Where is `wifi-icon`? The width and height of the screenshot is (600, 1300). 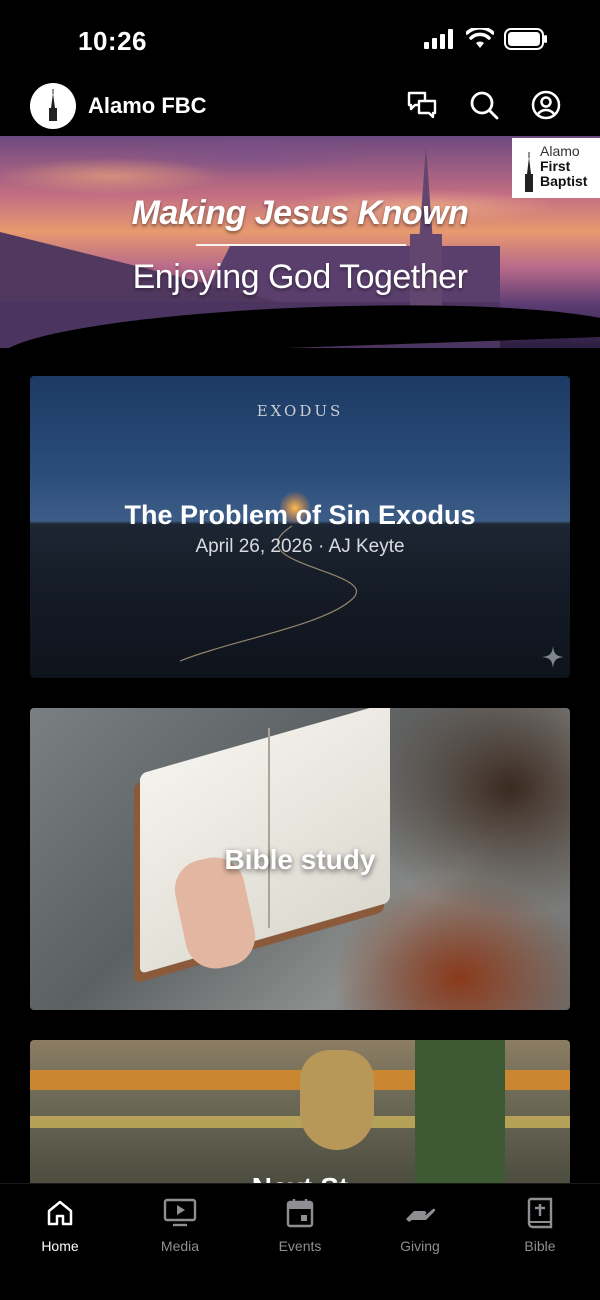
wifi-icon is located at coordinates (480, 38).